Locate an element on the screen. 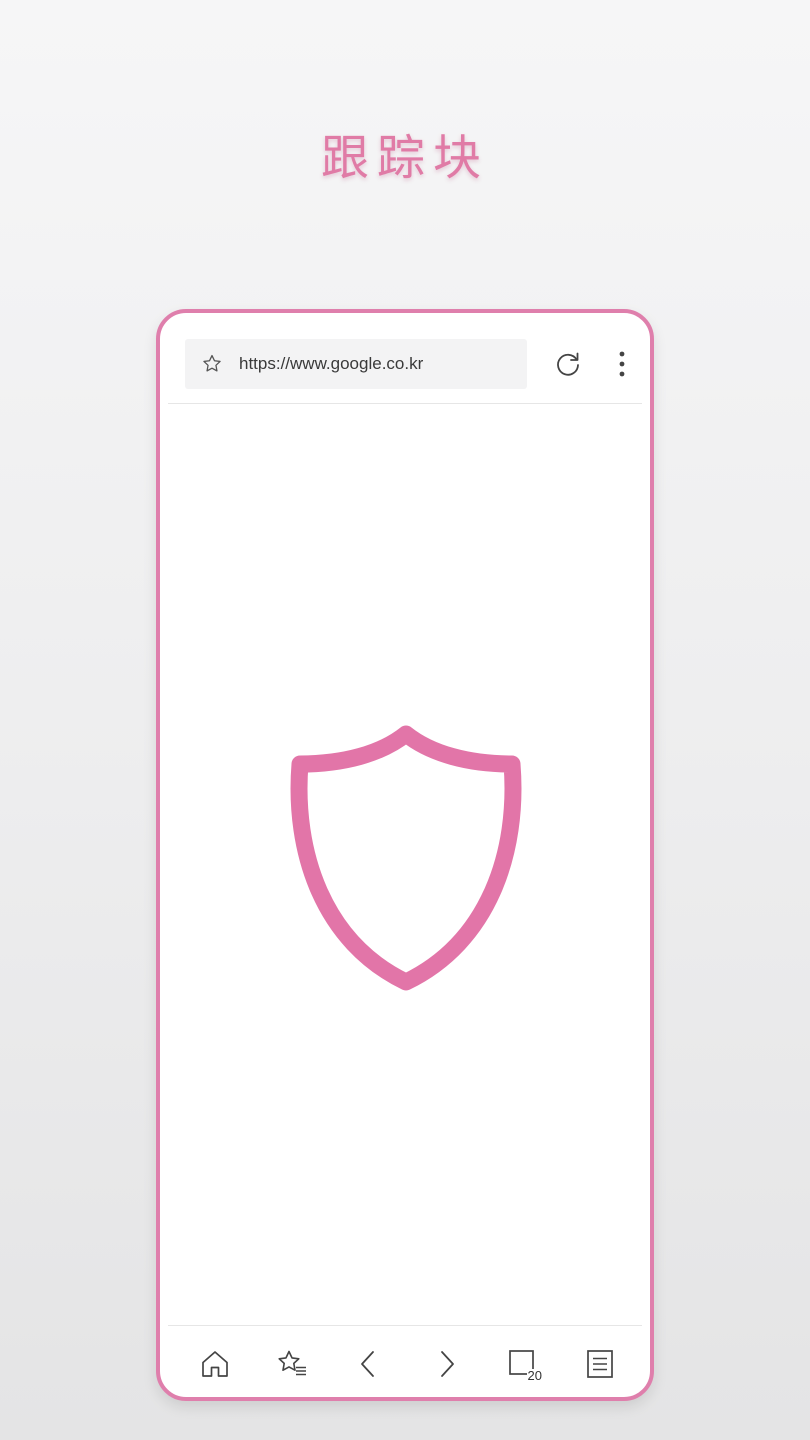 The image size is (810, 1440). home-button is located at coordinates (215, 1364).